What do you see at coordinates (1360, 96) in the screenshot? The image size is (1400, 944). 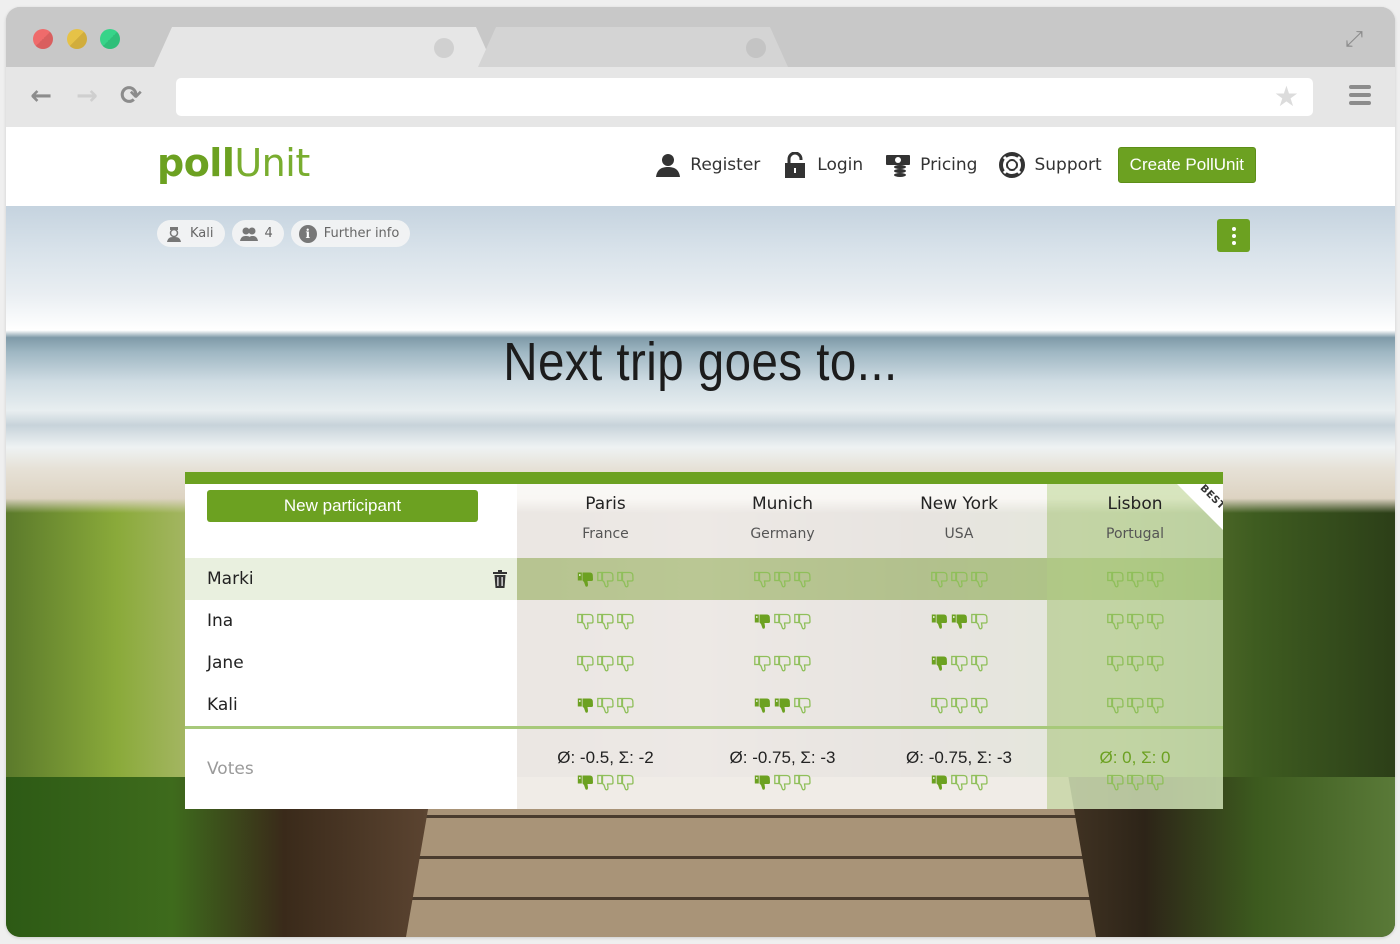 I see `browser-menu-icon` at bounding box center [1360, 96].